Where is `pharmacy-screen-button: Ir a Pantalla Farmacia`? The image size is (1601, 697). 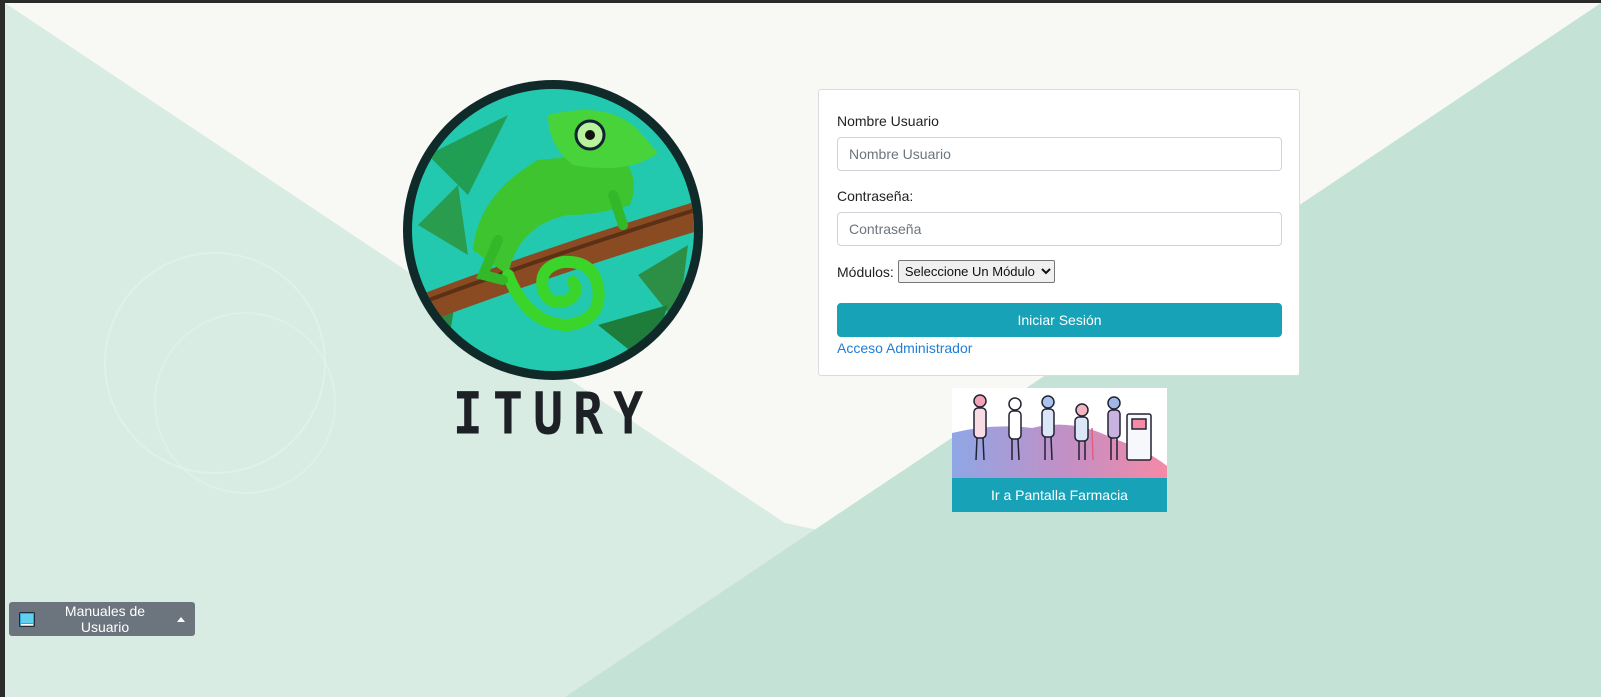
pharmacy-screen-button: Ir a Pantalla Farmacia is located at coordinates (1059, 495).